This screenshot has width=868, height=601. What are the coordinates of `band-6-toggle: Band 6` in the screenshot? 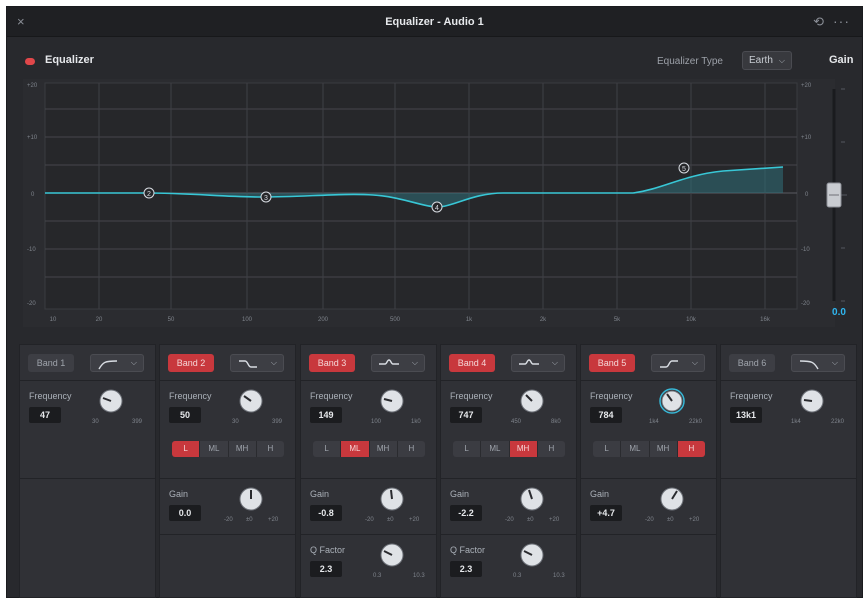 It's located at (752, 363).